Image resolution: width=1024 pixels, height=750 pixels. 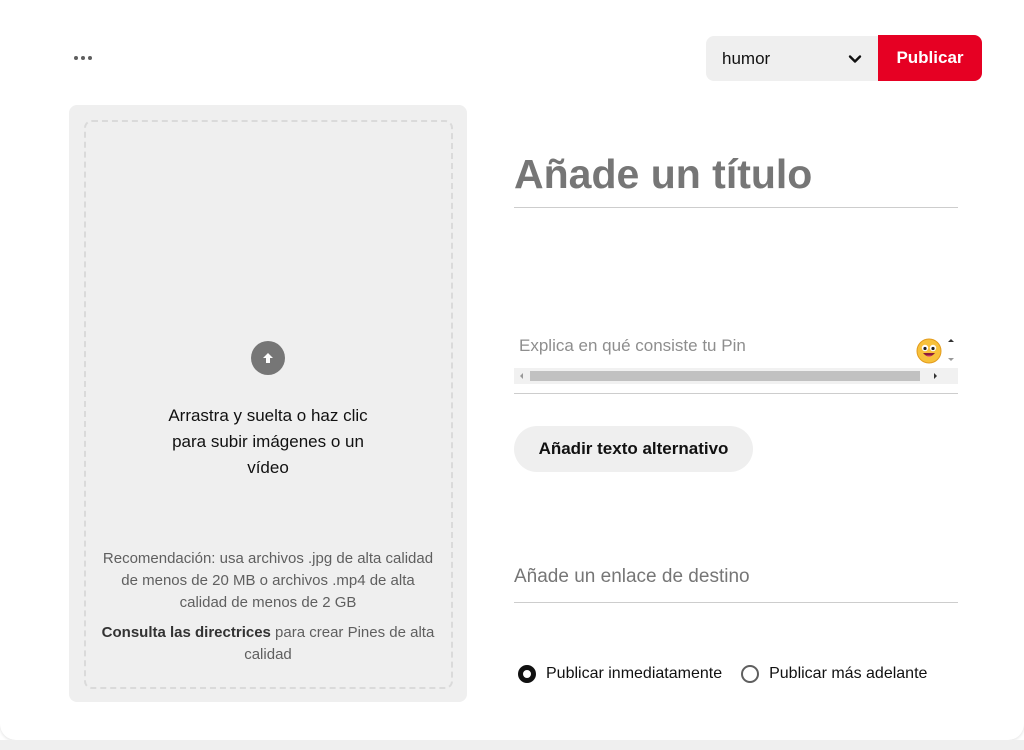 What do you see at coordinates (339, 643) in the screenshot?
I see `guidelines-rest: para crear Pines de alta calidad` at bounding box center [339, 643].